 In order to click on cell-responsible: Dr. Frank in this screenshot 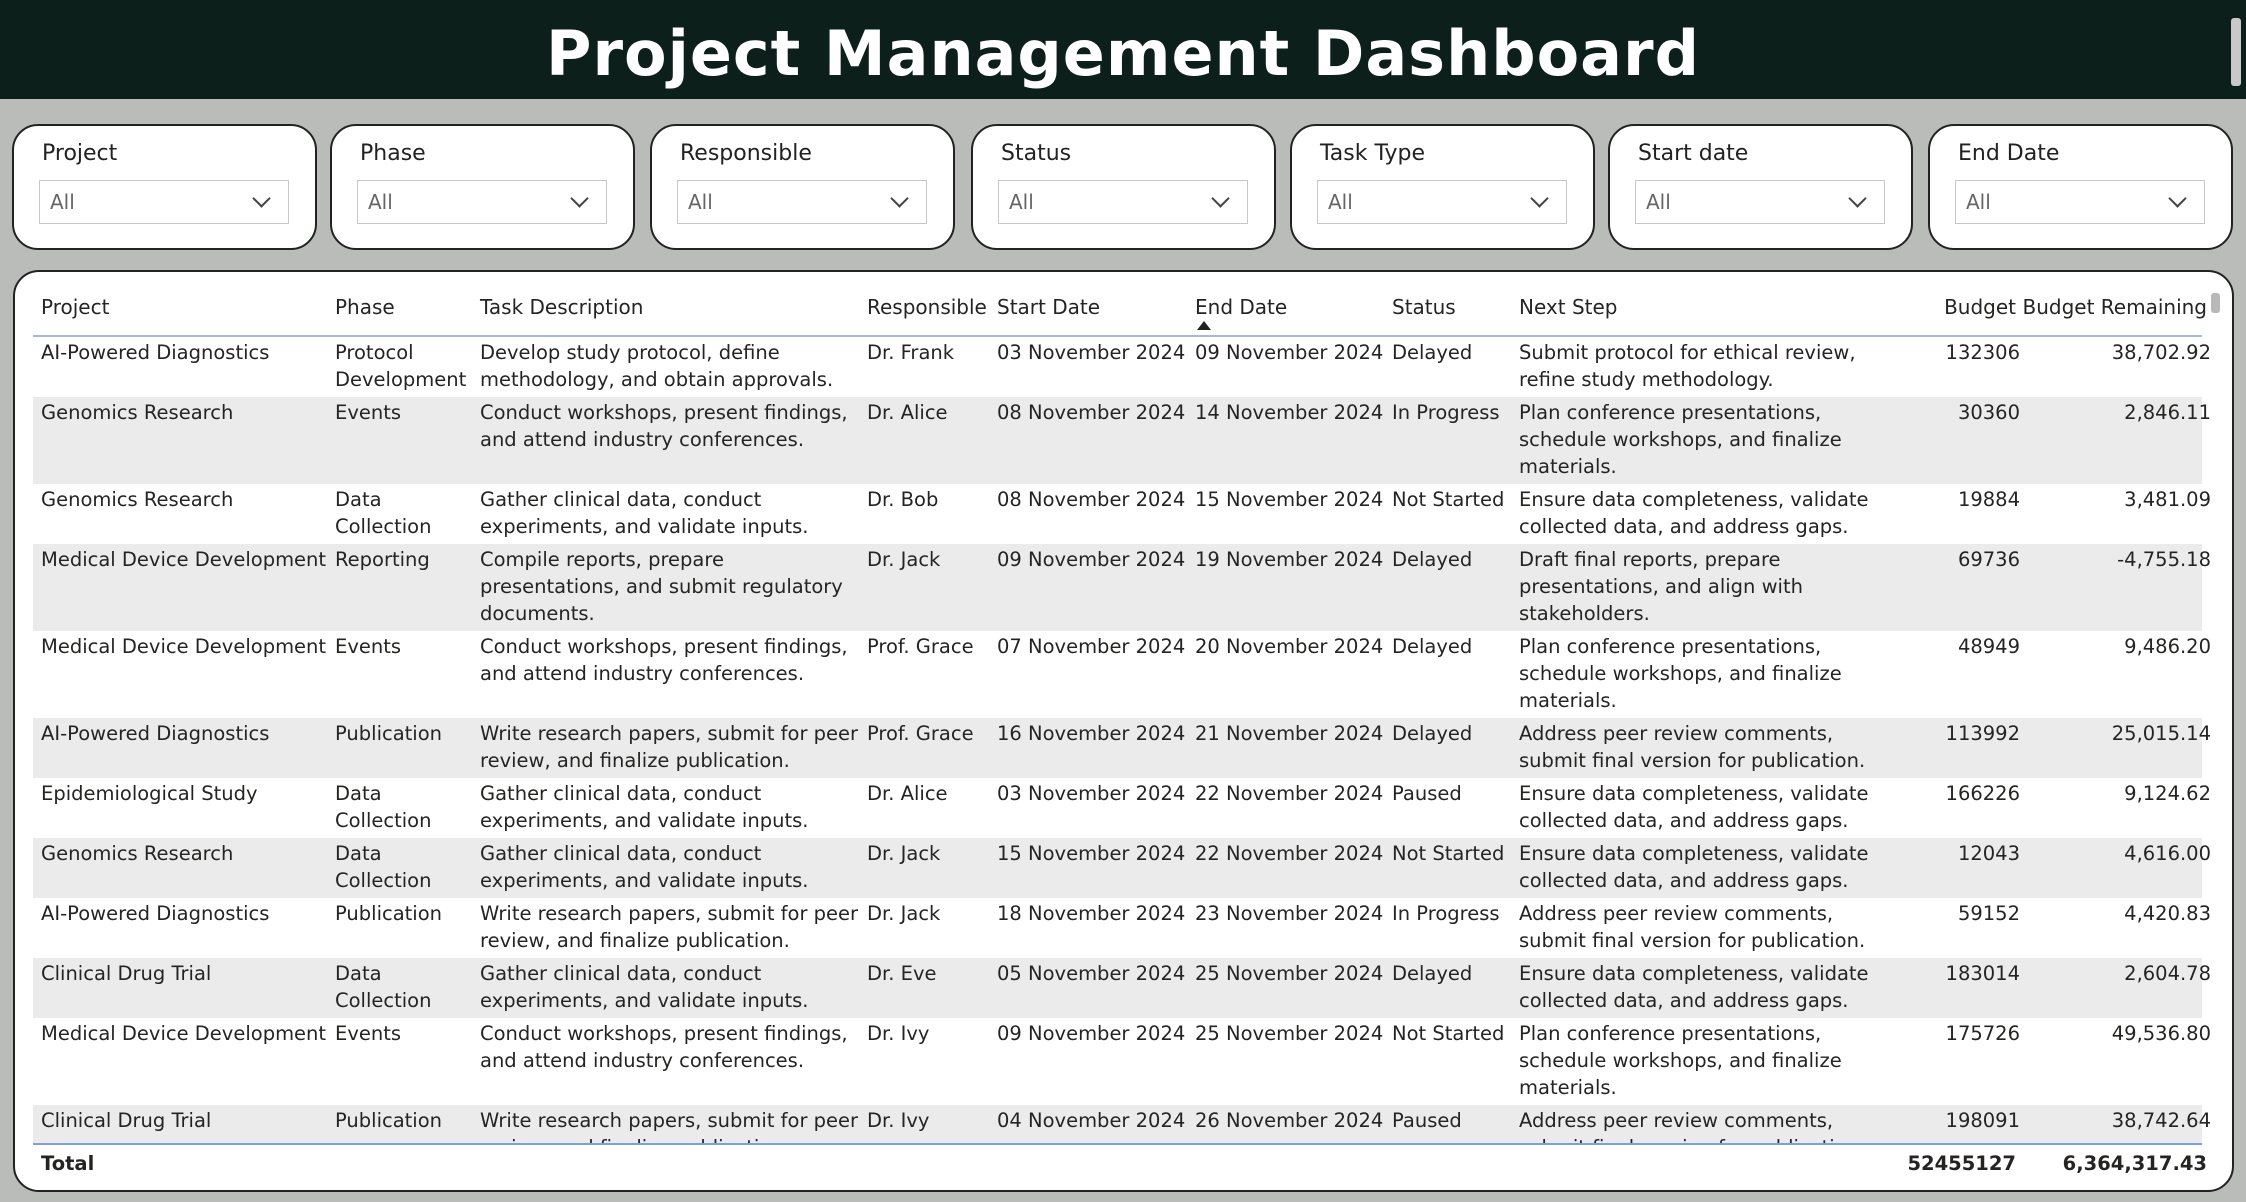, I will do `click(911, 352)`.